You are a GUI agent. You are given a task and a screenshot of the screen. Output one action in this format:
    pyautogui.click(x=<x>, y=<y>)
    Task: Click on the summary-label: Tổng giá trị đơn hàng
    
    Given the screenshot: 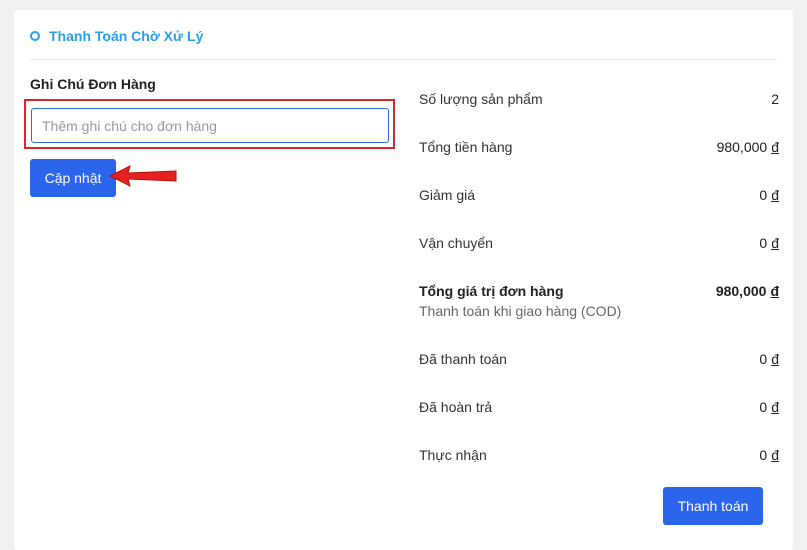 What is the action you would take?
    pyautogui.click(x=491, y=291)
    